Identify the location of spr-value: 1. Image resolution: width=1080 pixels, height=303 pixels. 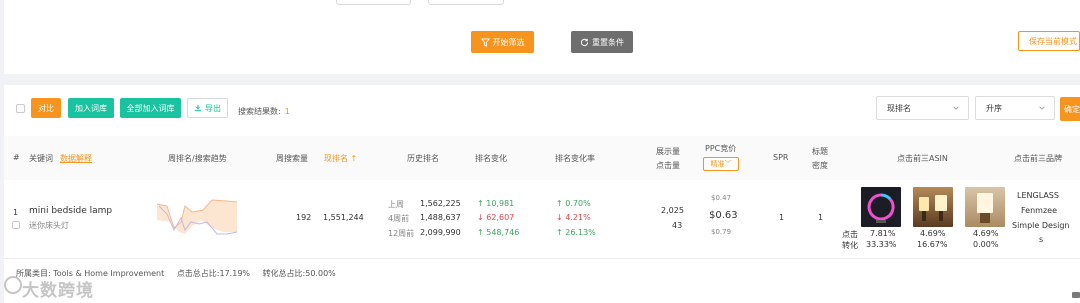
(782, 217).